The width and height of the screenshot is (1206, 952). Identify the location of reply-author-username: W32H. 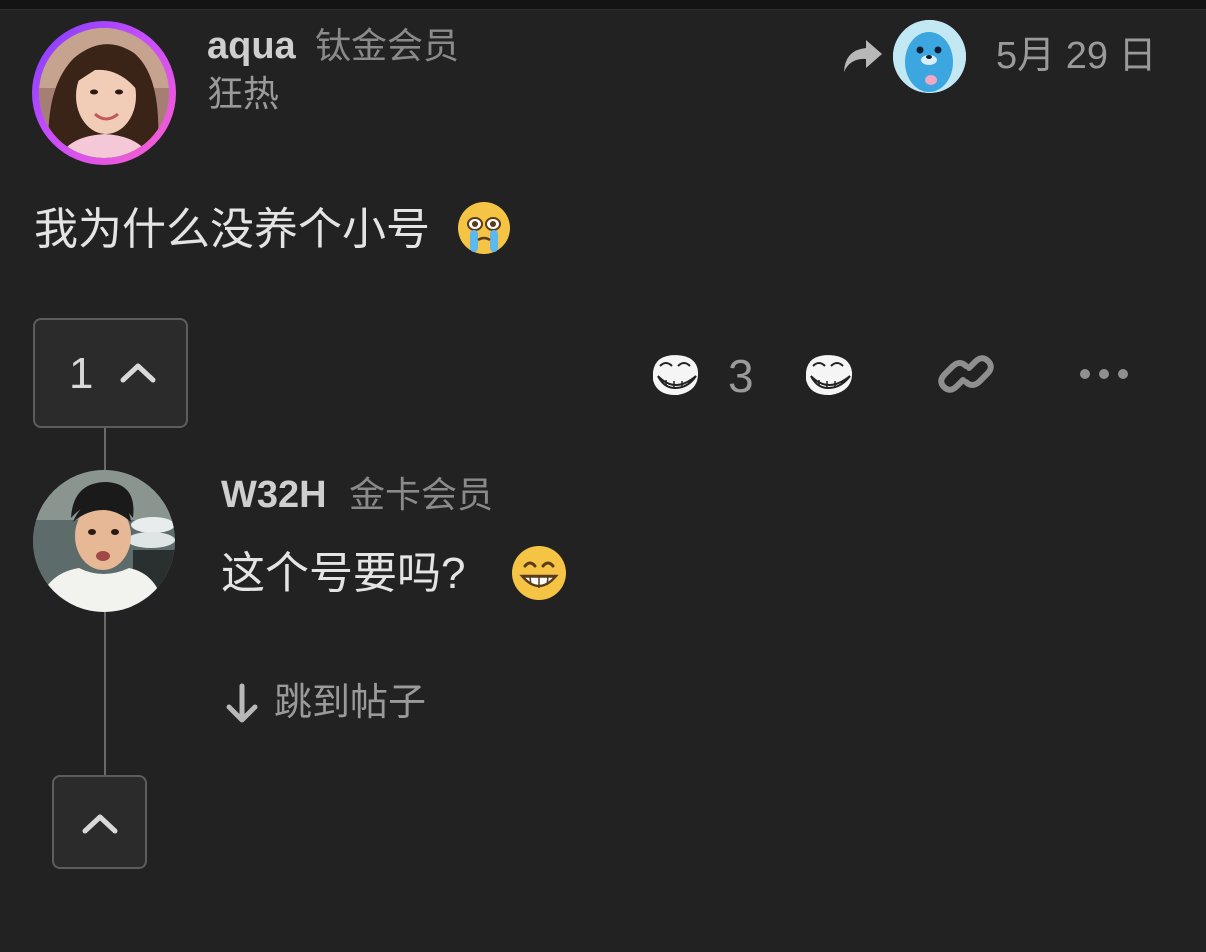
(274, 495).